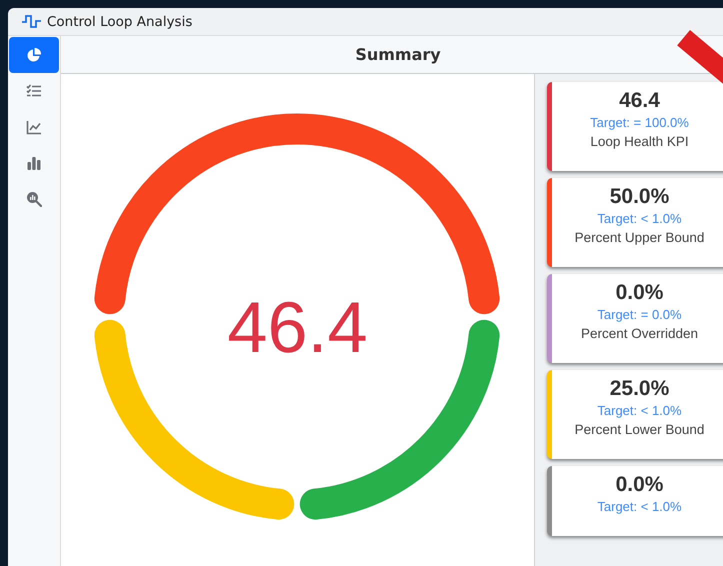  I want to click on line-chart-icon, so click(34, 127).